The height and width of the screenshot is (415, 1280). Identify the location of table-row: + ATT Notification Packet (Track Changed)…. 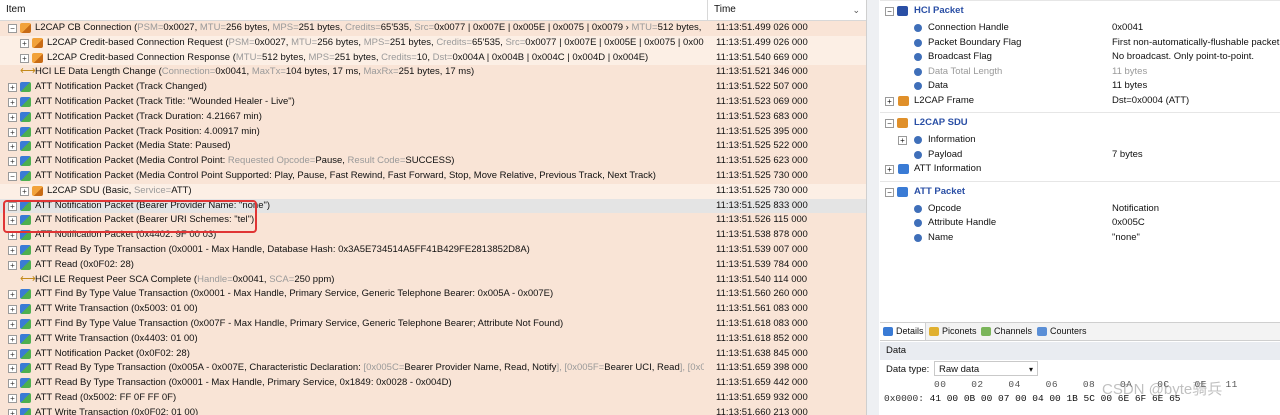
(433, 87).